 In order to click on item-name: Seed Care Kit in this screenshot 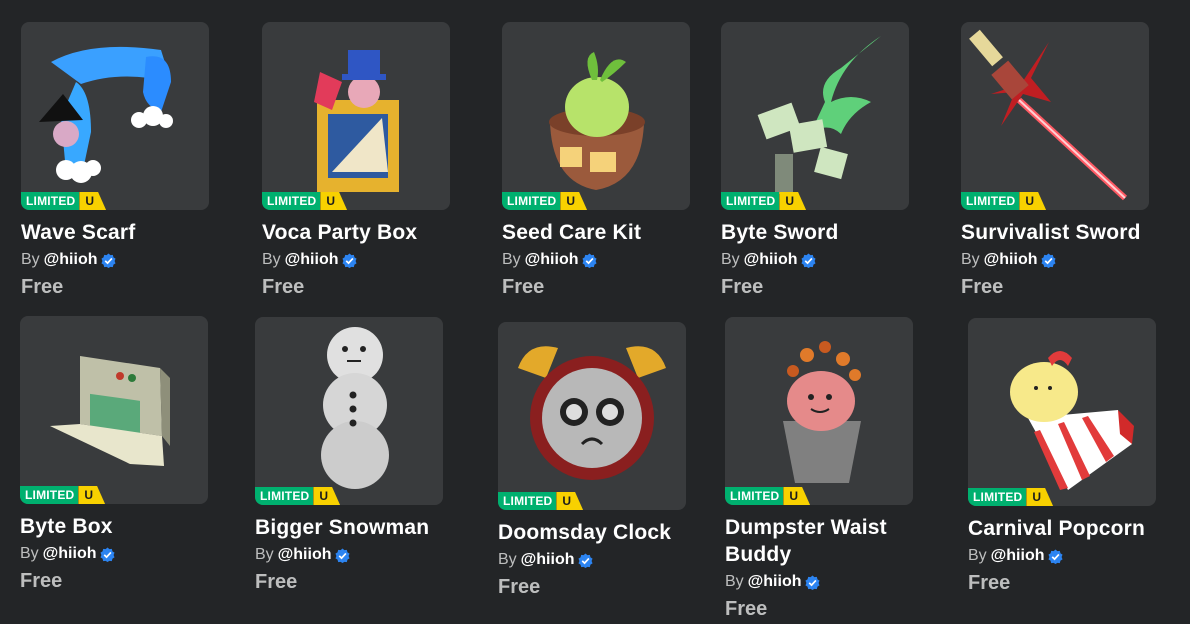, I will do `click(597, 232)`.